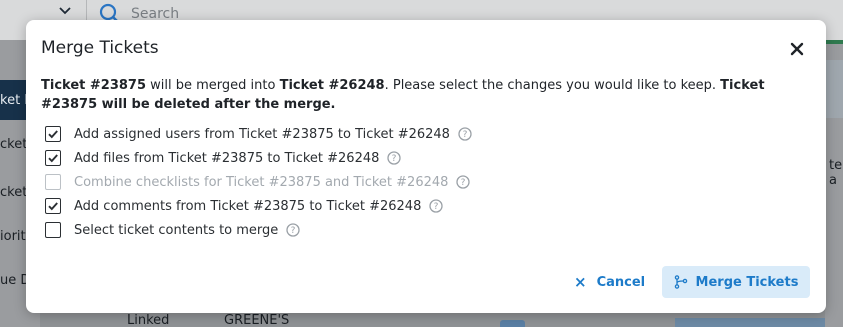  What do you see at coordinates (213, 85) in the screenshot?
I see `merge-text: will be merged into` at bounding box center [213, 85].